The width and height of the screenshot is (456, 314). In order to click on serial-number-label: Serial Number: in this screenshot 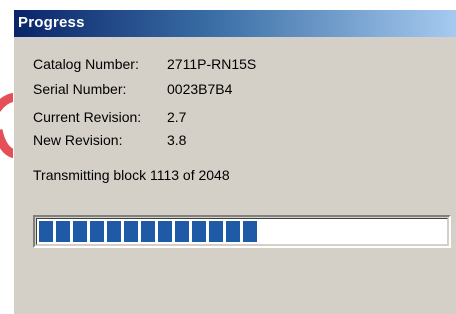, I will do `click(80, 89)`.